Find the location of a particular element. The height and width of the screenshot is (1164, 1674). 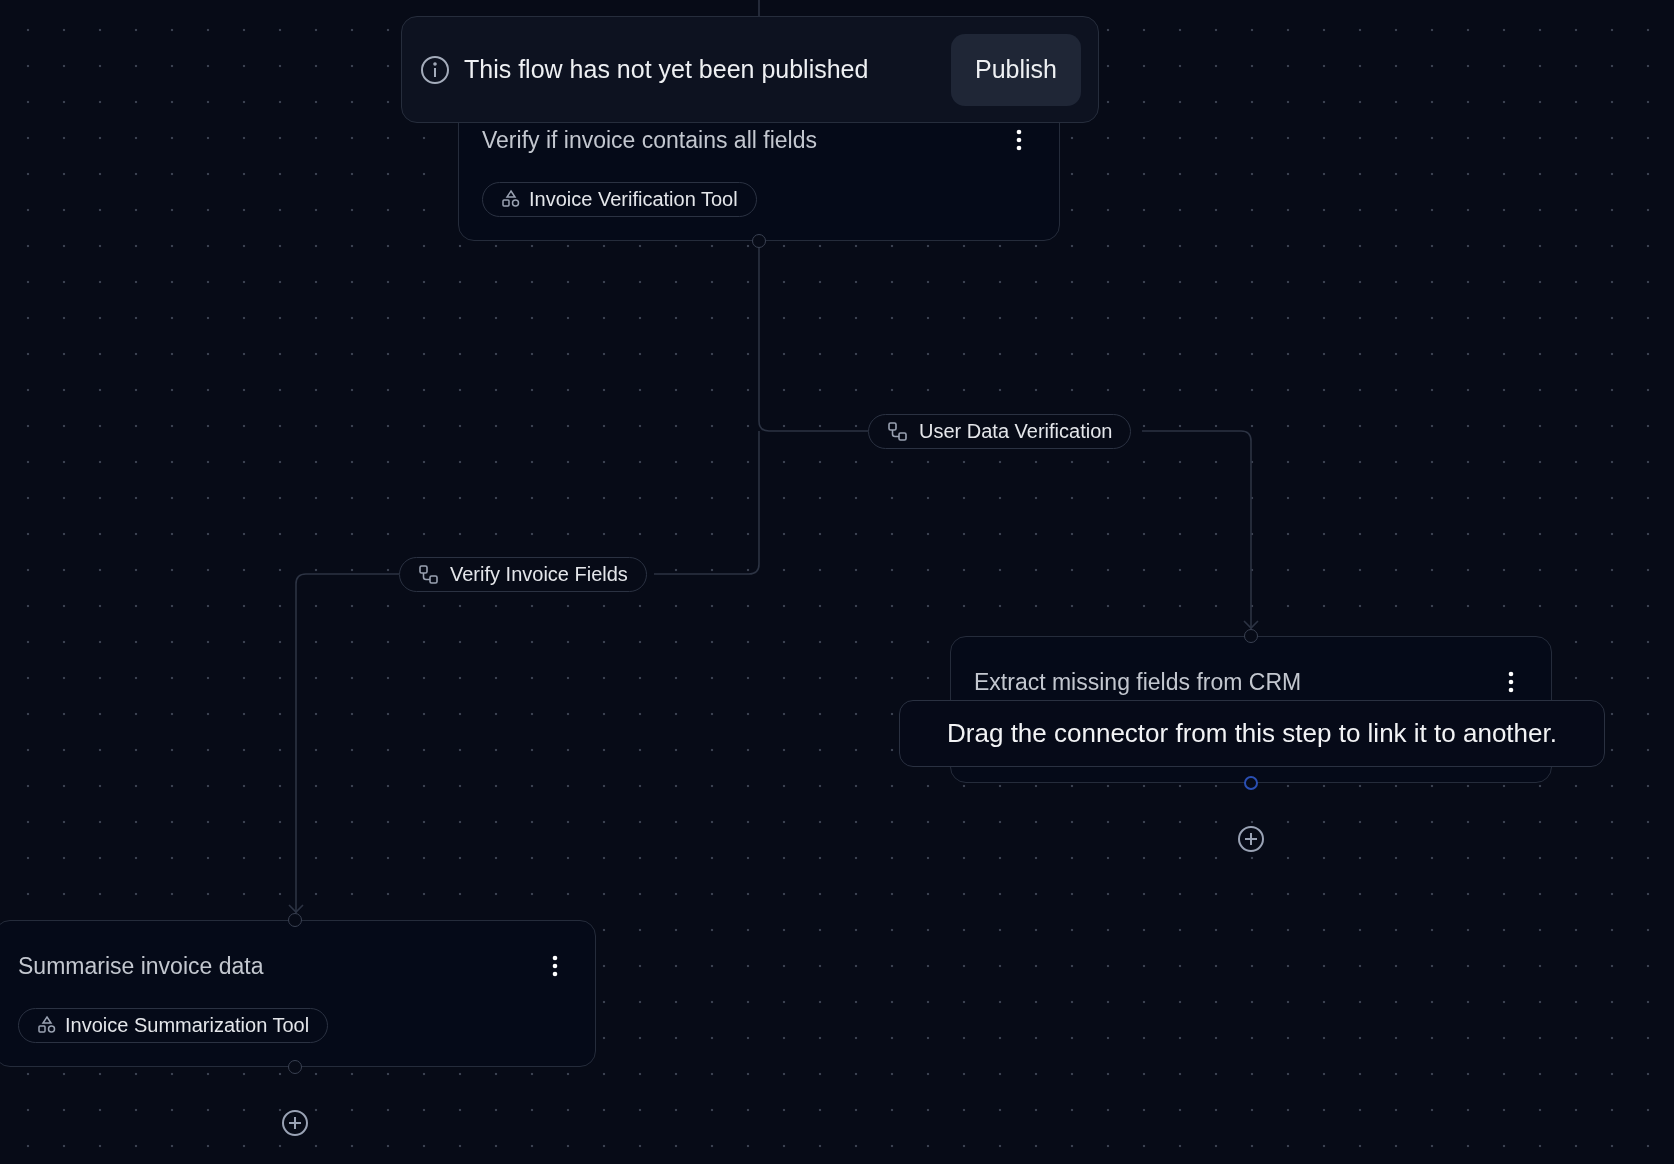

banner-message: This flow has not yet been published is located at coordinates (667, 69).